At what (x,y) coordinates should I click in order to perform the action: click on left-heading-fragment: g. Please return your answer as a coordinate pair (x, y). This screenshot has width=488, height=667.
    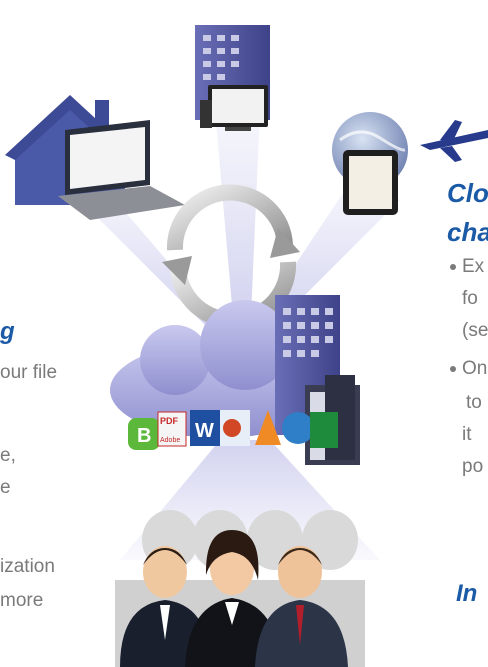
    Looking at the image, I should click on (7, 331).